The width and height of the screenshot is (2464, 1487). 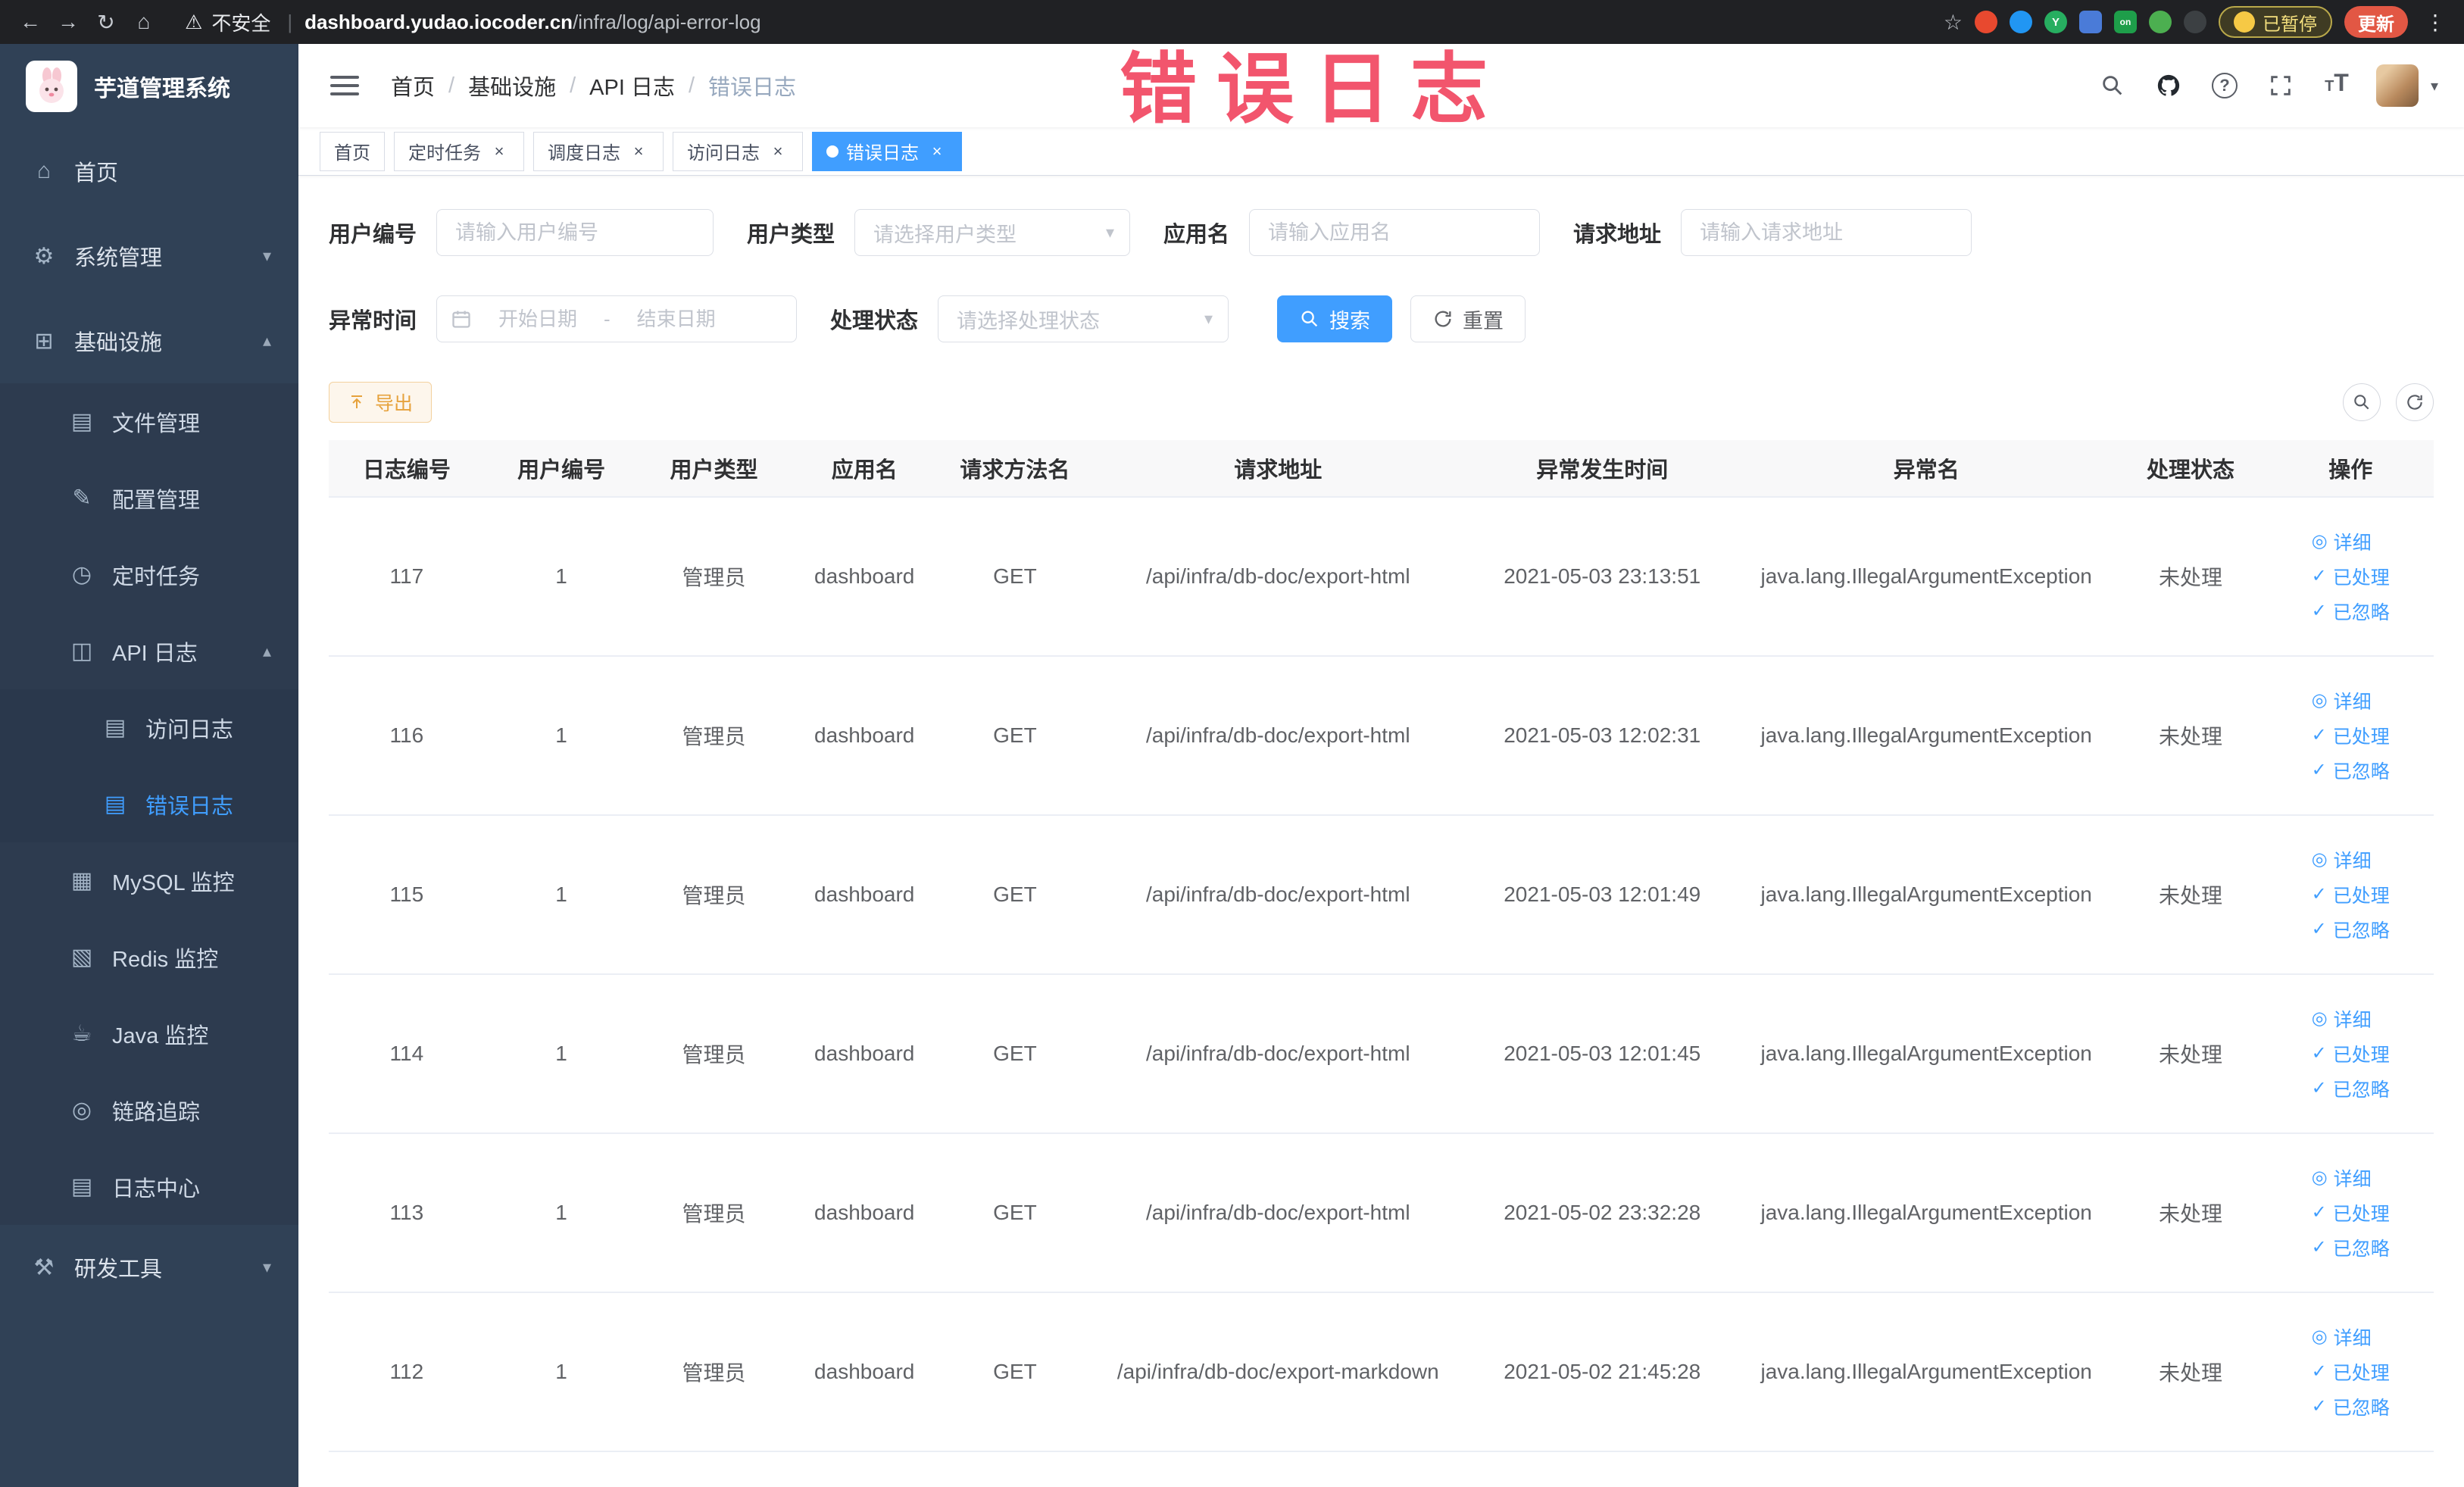 I want to click on process-status-select: 请选择处理状态 ▾, so click(x=1083, y=318).